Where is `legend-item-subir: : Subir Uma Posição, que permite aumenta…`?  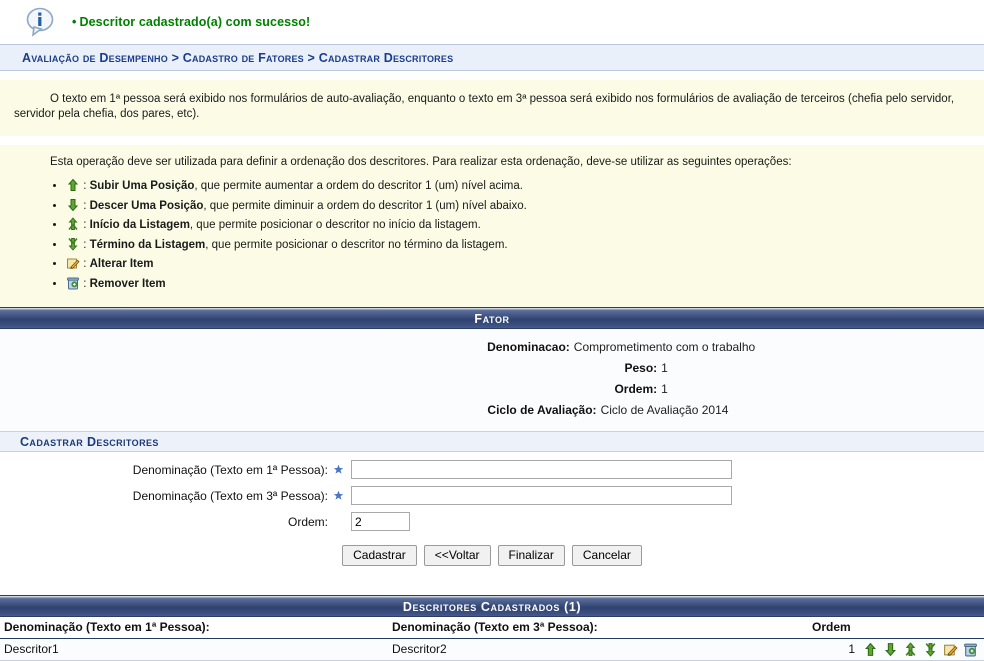
legend-item-subir: : Subir Uma Posição, que permite aumenta… is located at coordinates (518, 186).